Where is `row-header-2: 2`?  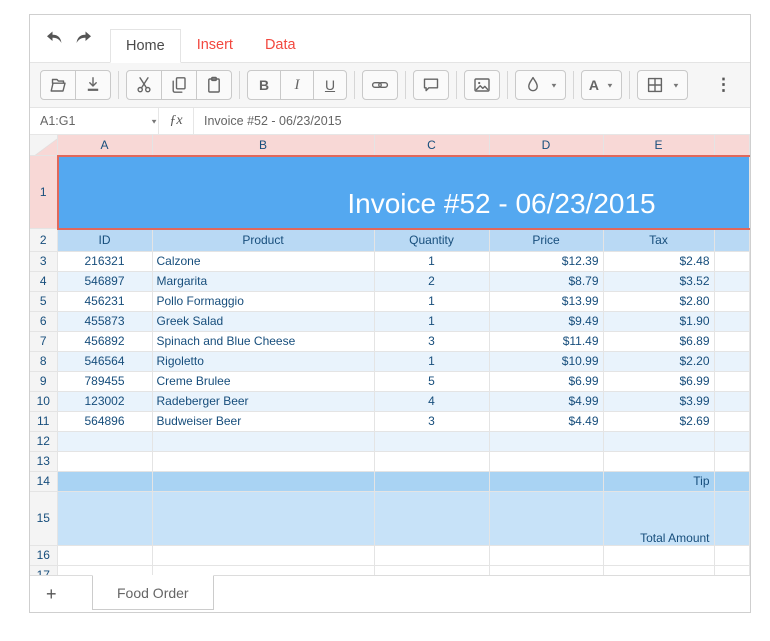
row-header-2: 2 is located at coordinates (44, 240).